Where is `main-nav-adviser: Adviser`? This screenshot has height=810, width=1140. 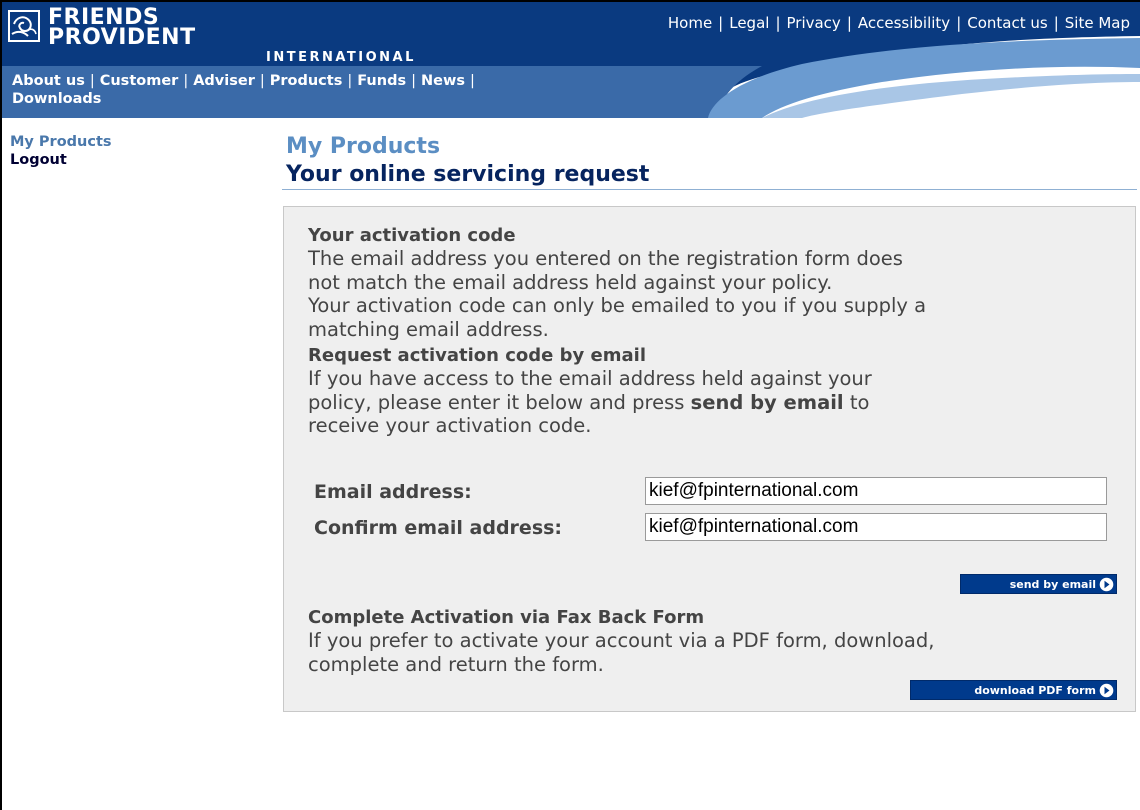 main-nav-adviser: Adviser is located at coordinates (224, 81).